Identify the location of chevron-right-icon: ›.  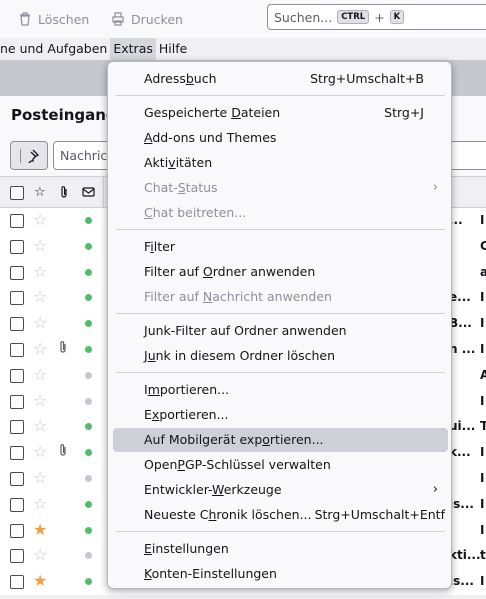
(435, 489).